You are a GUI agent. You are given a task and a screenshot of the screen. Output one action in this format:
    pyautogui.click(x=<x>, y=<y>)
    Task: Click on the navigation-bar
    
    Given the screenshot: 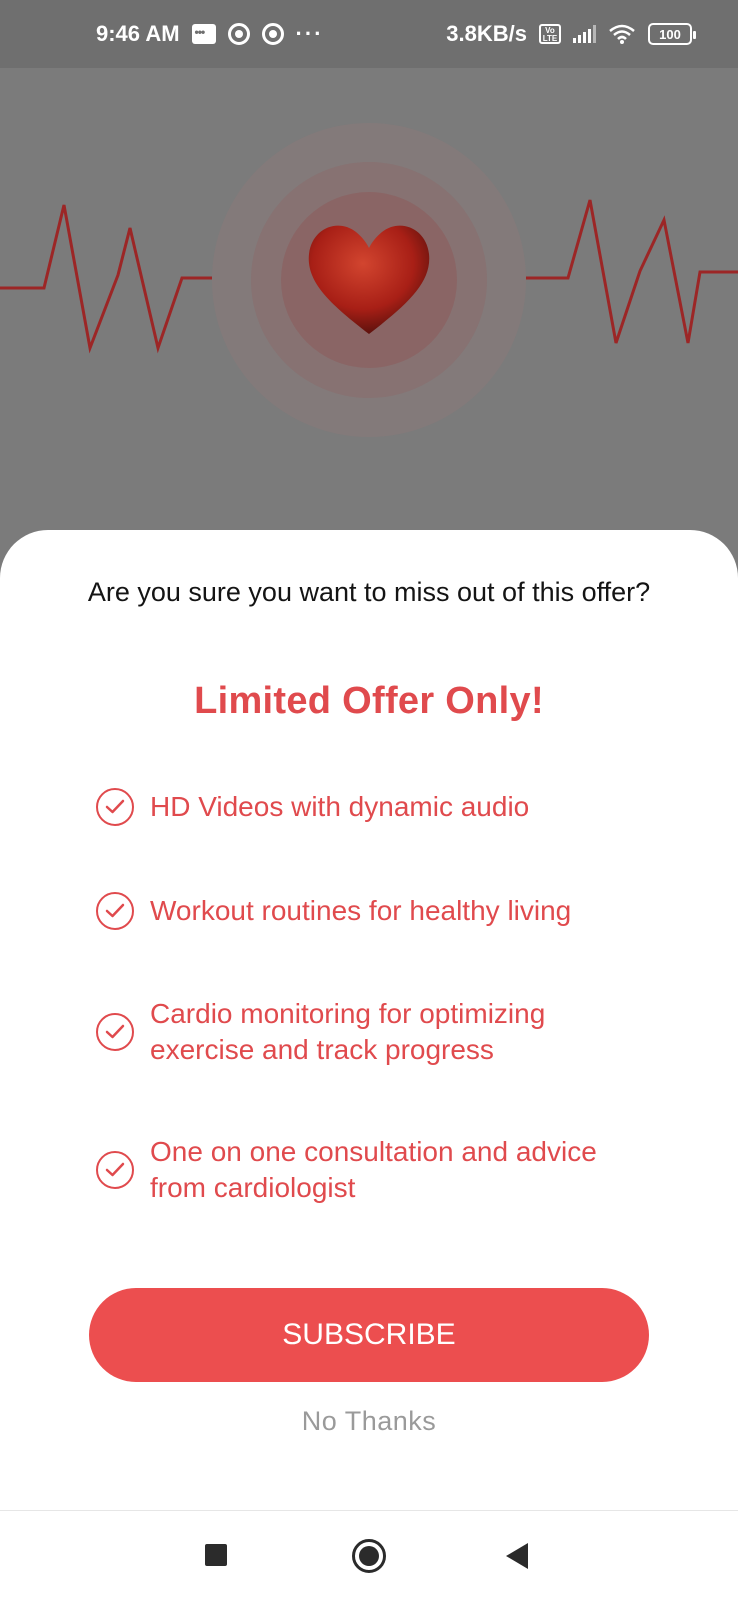 What is the action you would take?
    pyautogui.click(x=369, y=1555)
    